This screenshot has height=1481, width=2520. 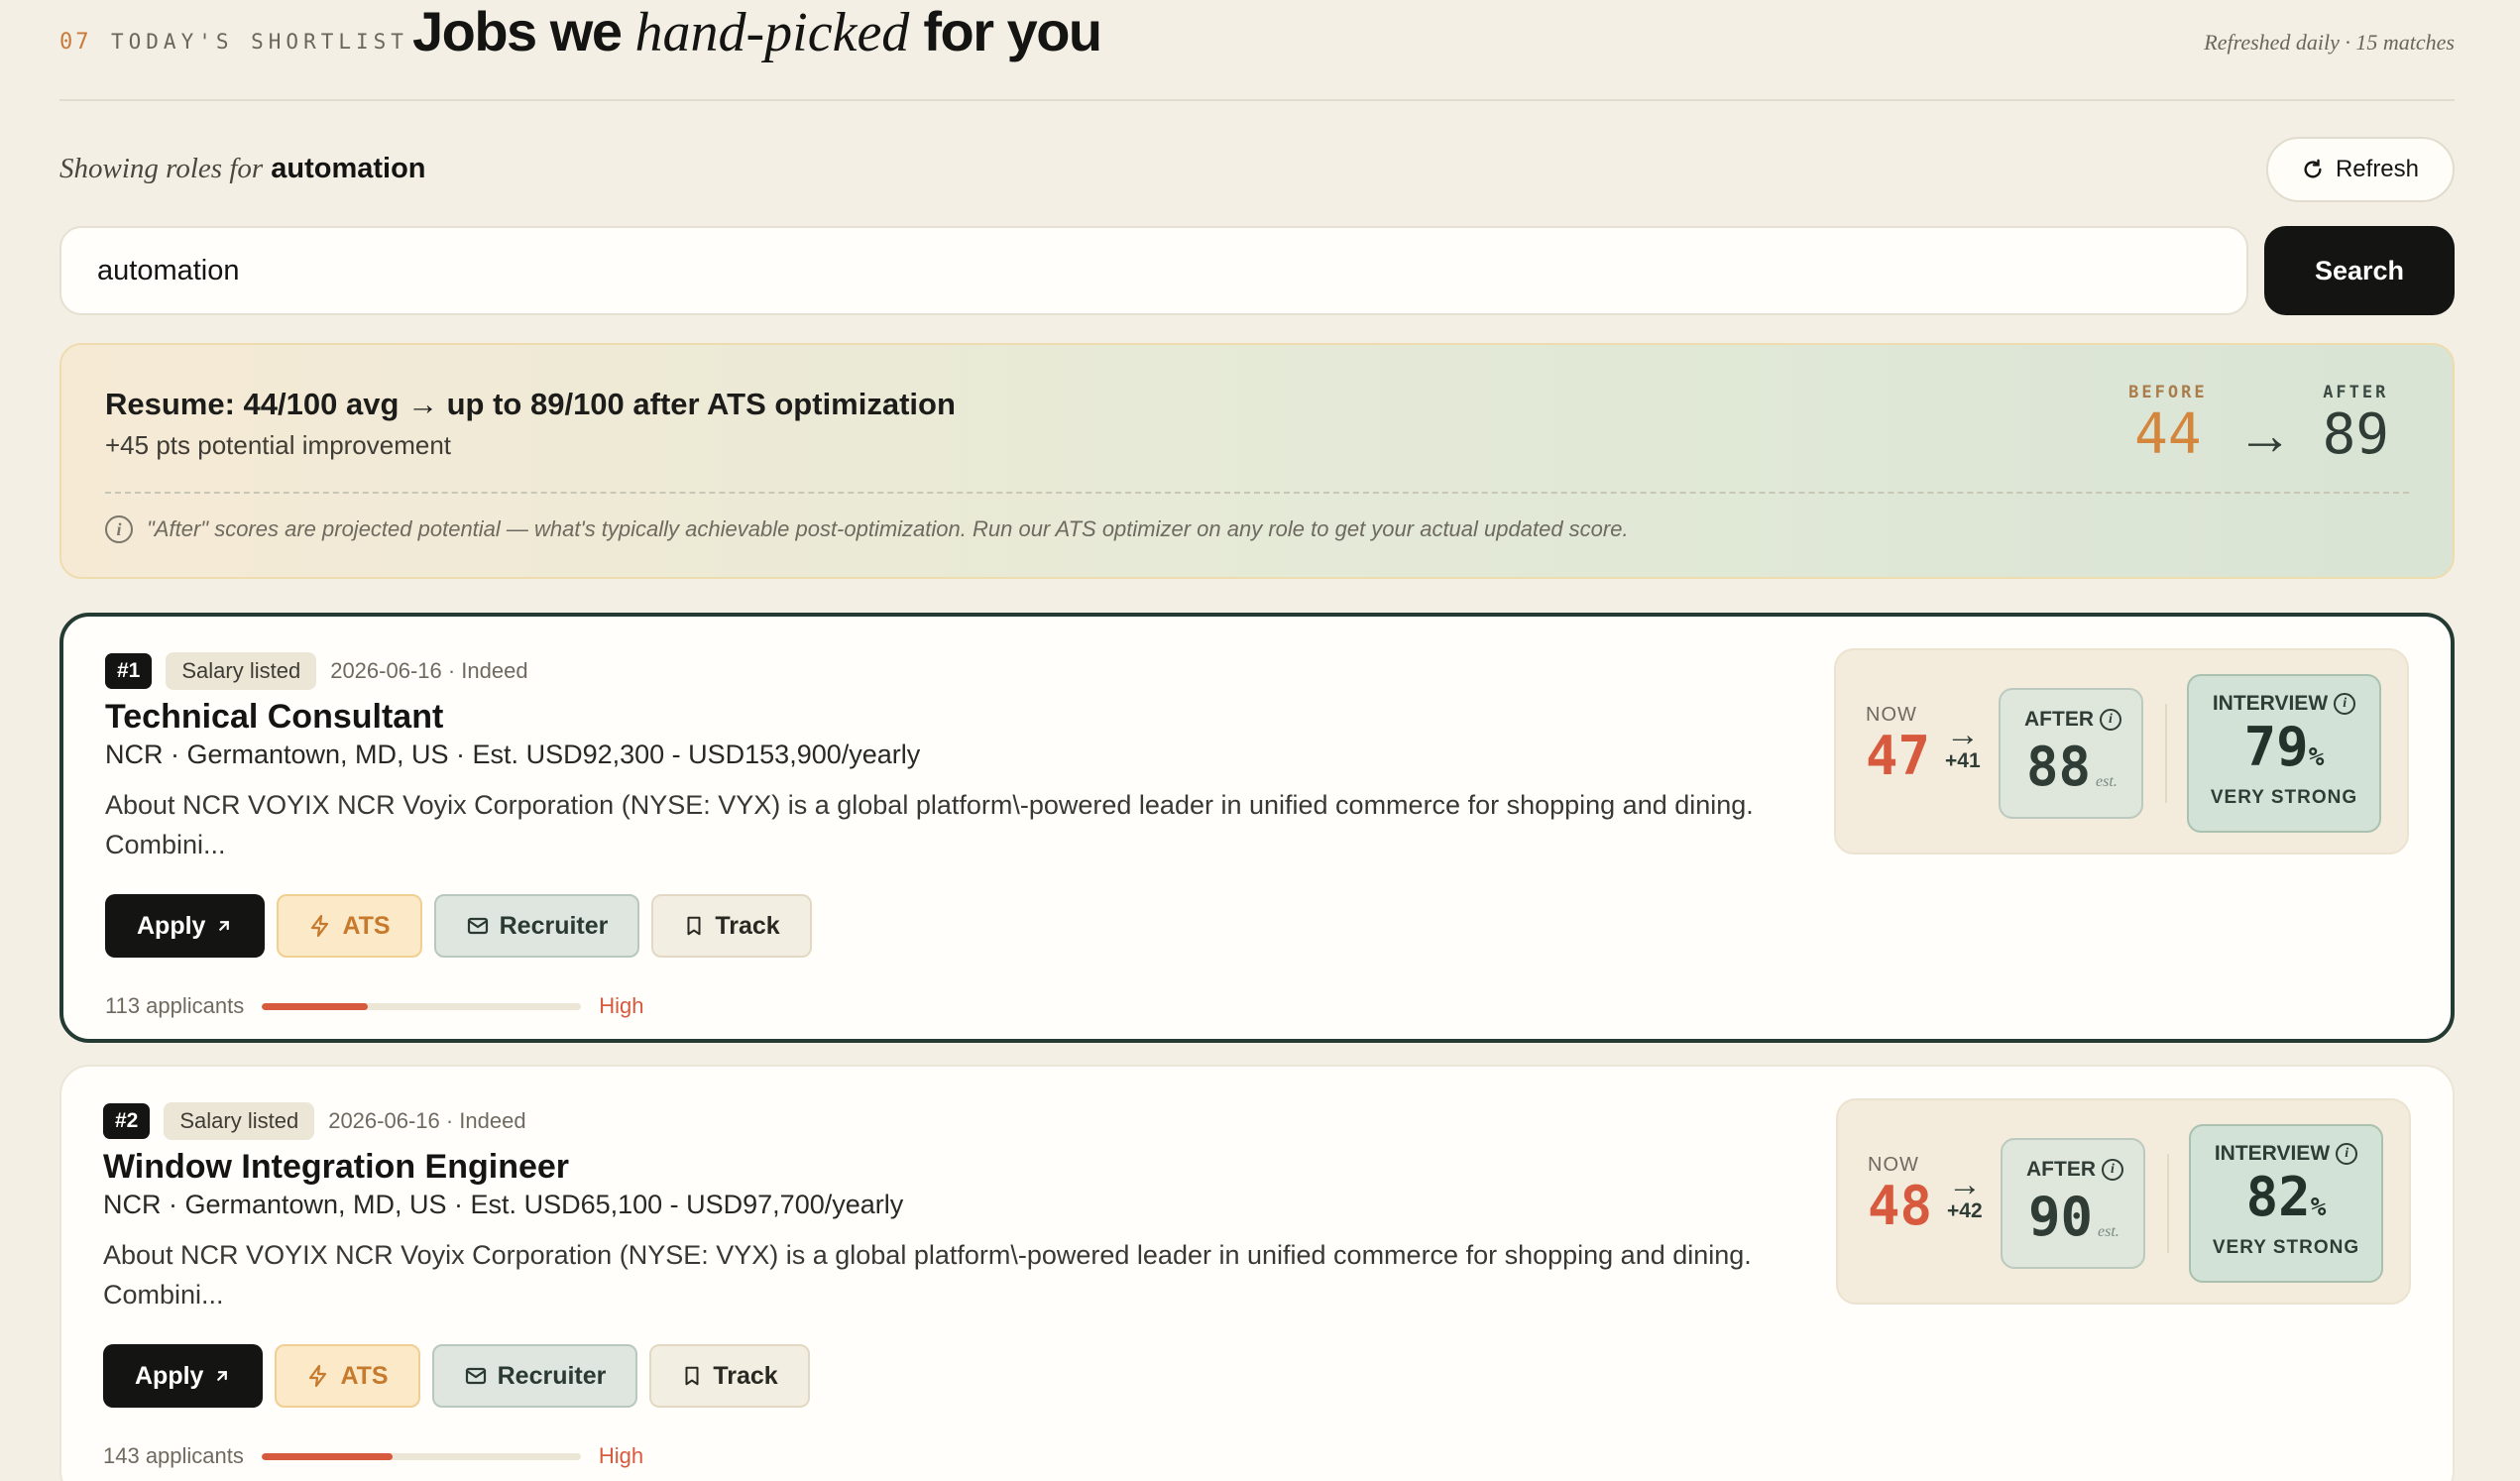 What do you see at coordinates (772, 32) in the screenshot?
I see `title-accent: hand-picked` at bounding box center [772, 32].